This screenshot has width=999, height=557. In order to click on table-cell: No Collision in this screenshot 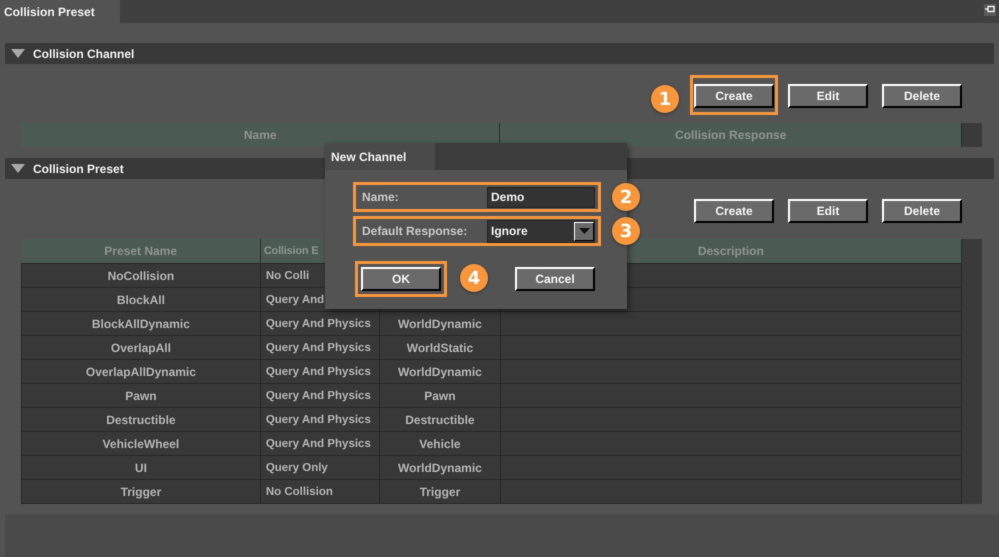, I will do `click(320, 492)`.